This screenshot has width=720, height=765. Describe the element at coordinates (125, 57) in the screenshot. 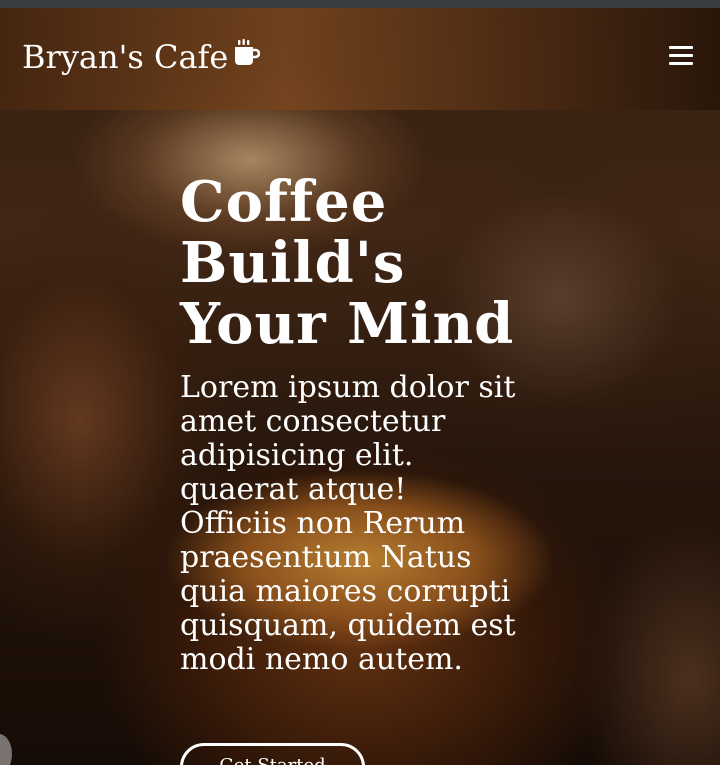

I see `brand-name: Bryan's Cafe` at that location.